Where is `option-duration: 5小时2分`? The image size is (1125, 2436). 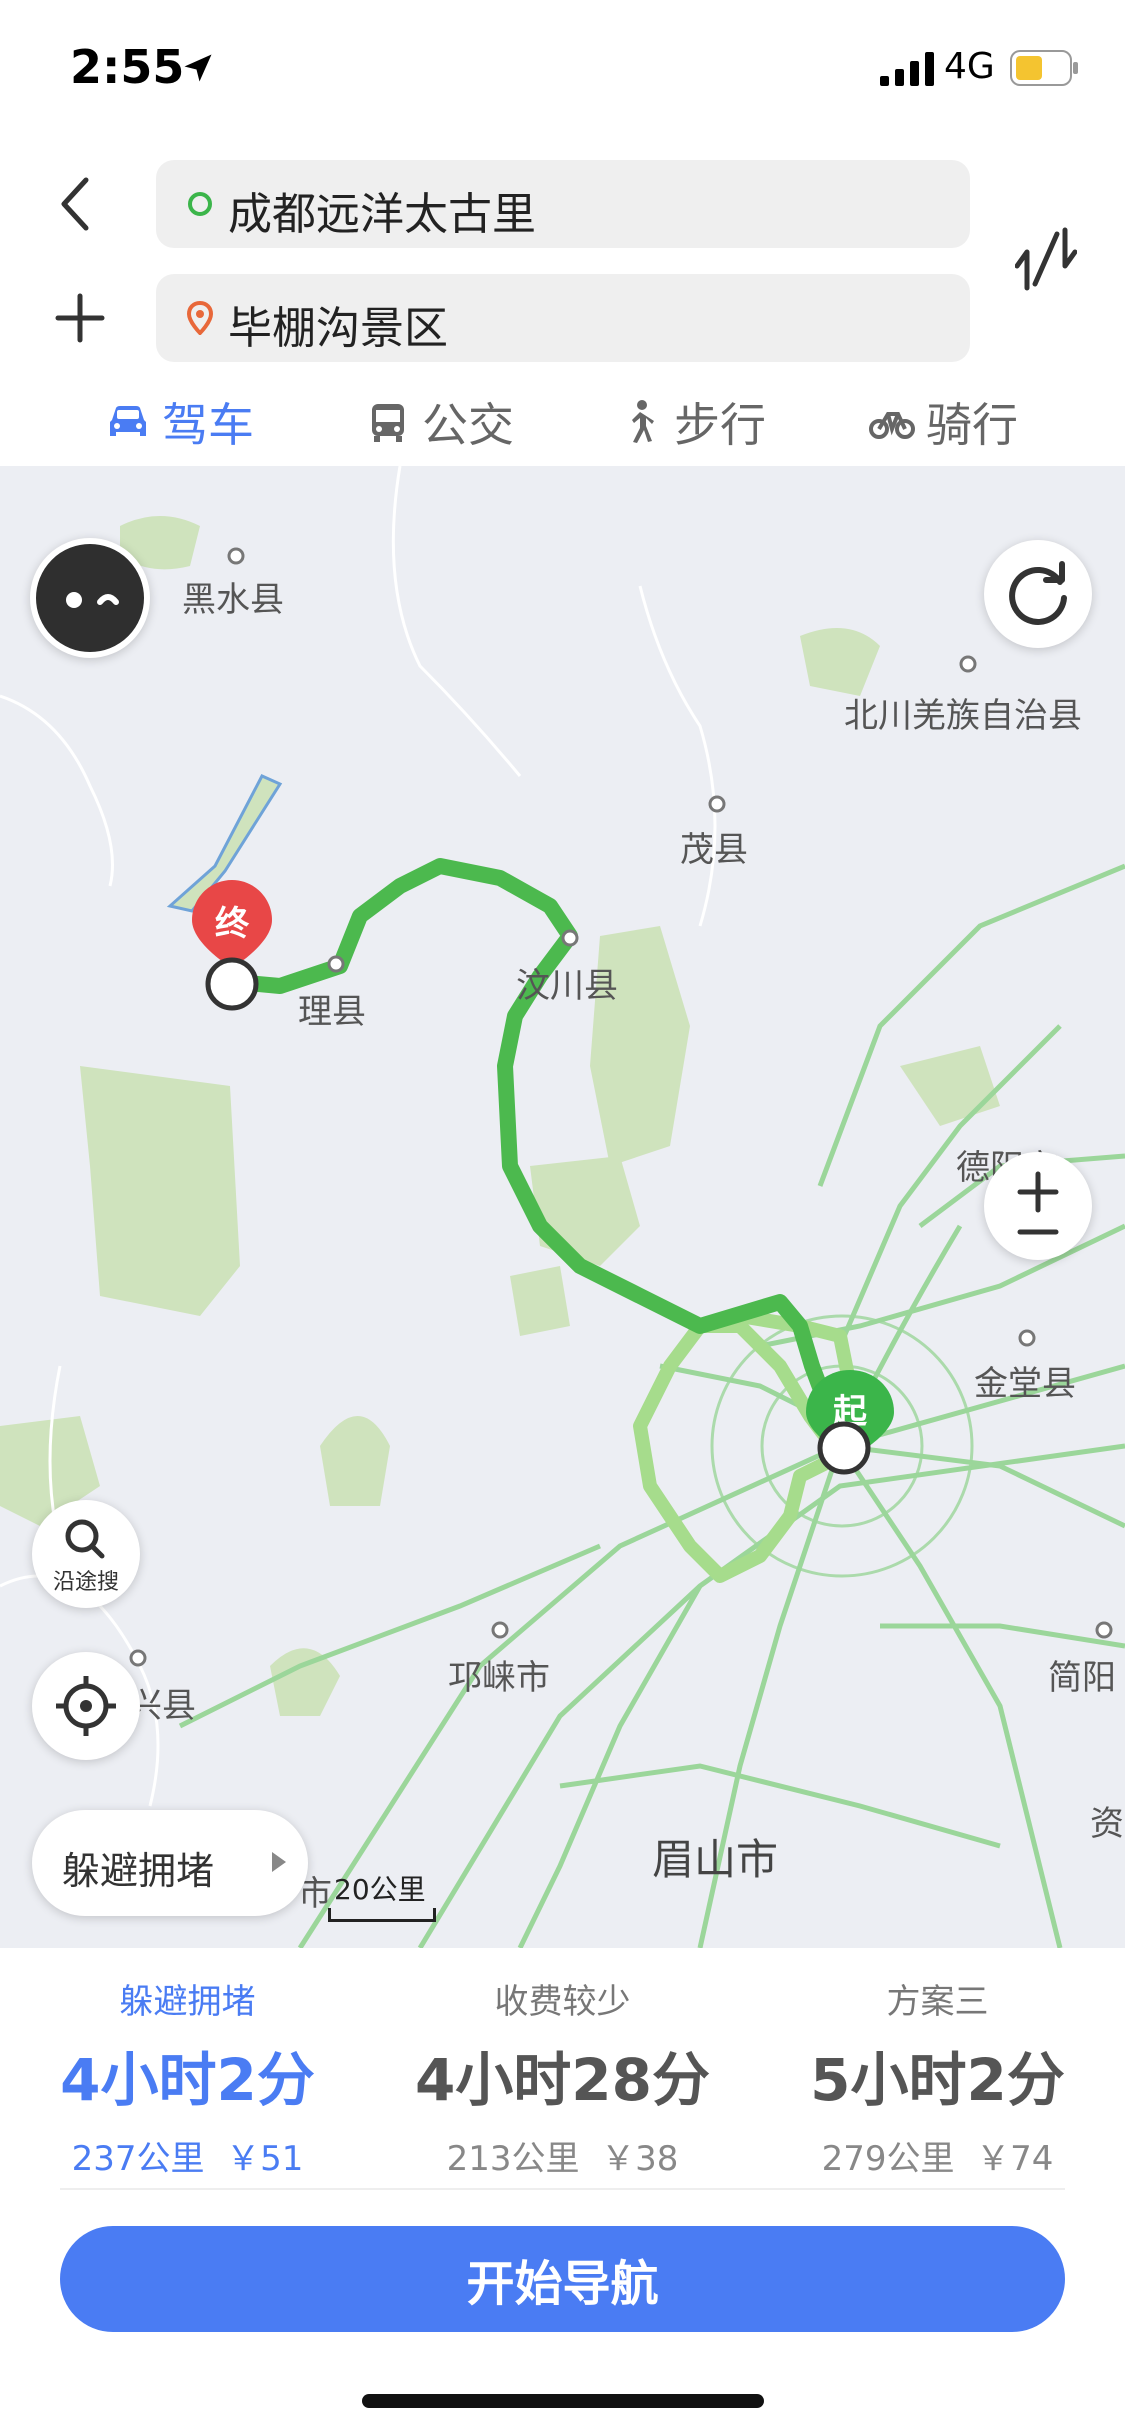 option-duration: 5小时2分 is located at coordinates (937, 2080).